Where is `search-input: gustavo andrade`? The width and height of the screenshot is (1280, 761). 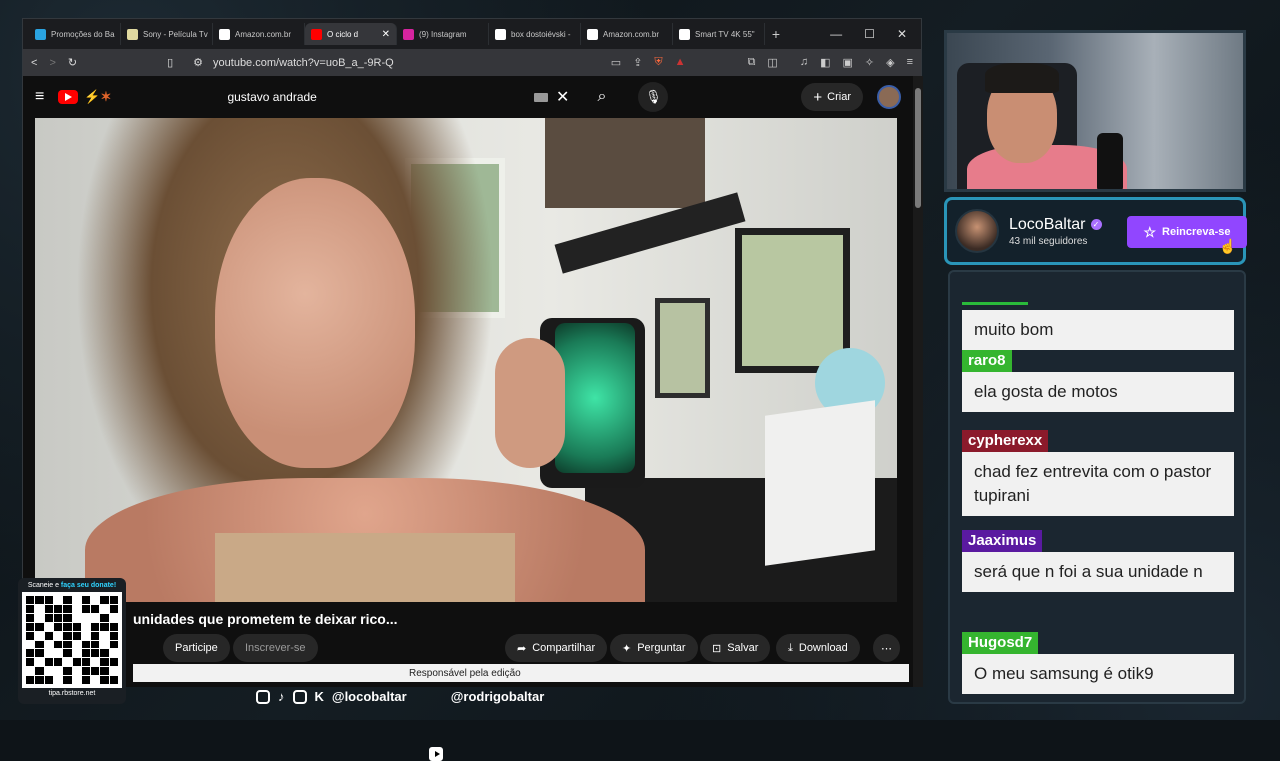 search-input: gustavo andrade is located at coordinates (271, 97).